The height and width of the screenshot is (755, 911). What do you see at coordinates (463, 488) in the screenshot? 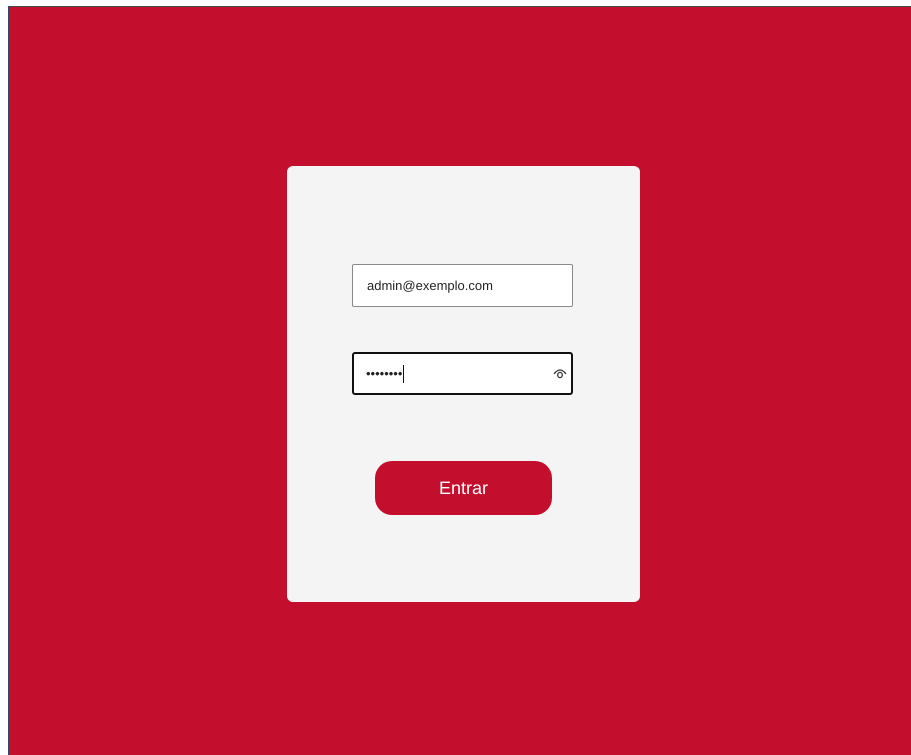
I see `login-button: Entrar` at bounding box center [463, 488].